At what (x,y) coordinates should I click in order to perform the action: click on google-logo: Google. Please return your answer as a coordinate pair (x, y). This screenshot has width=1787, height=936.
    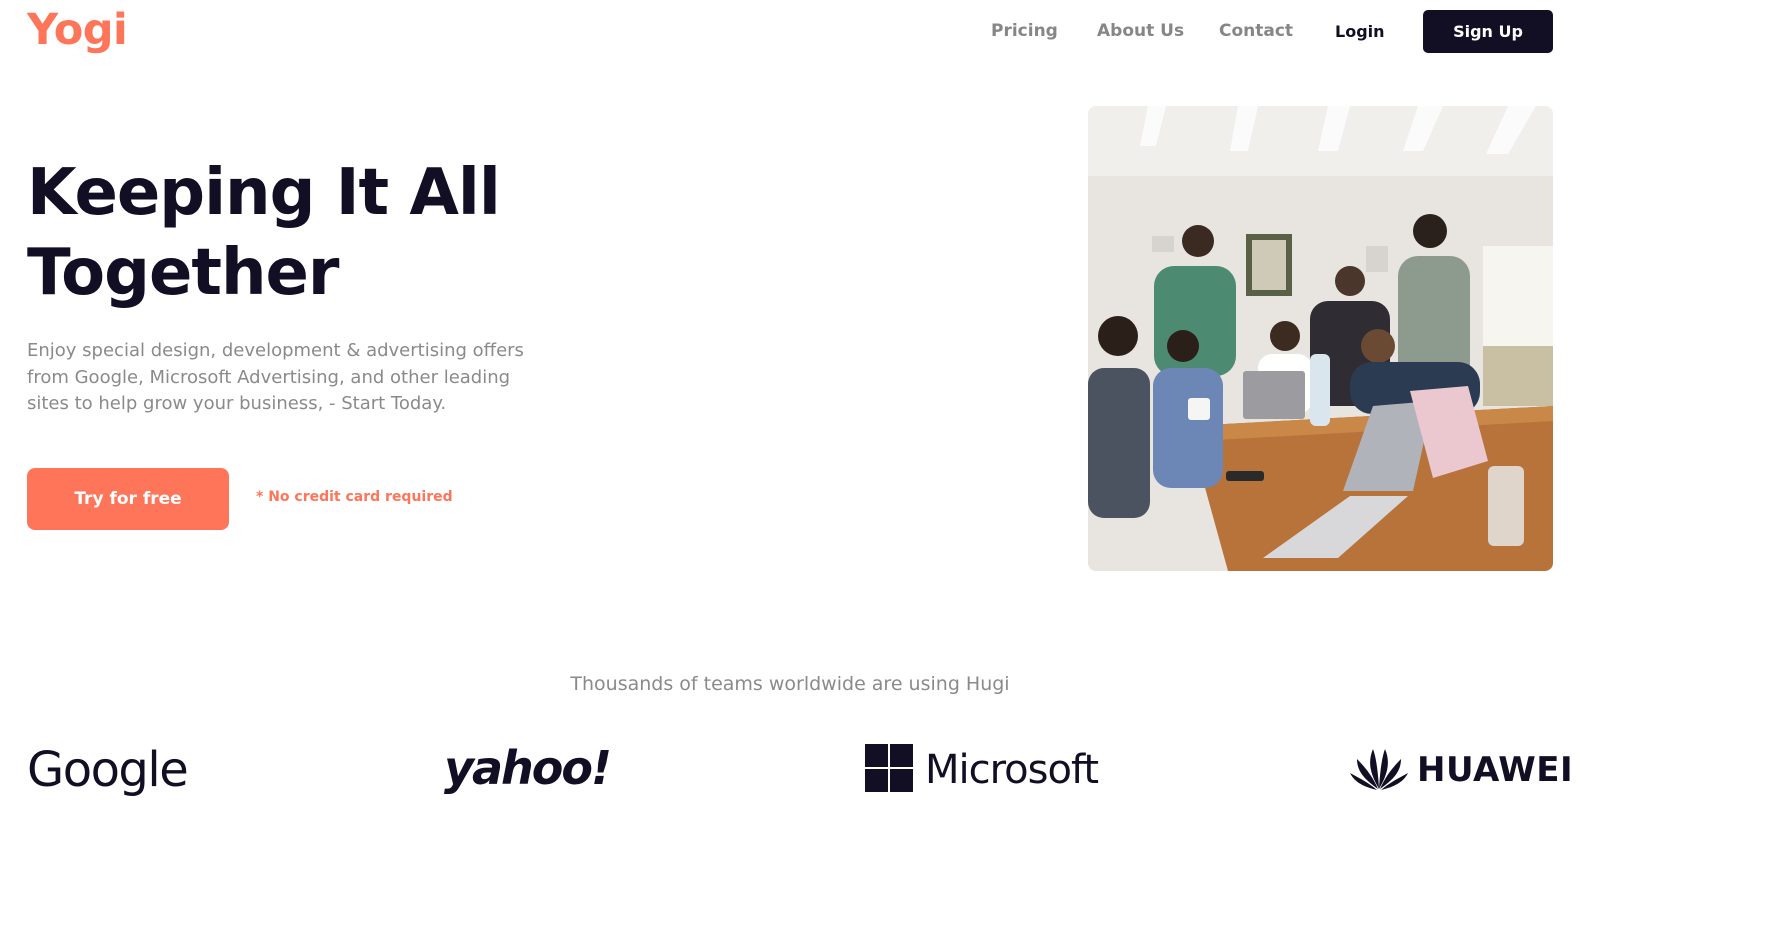
    Looking at the image, I should click on (108, 770).